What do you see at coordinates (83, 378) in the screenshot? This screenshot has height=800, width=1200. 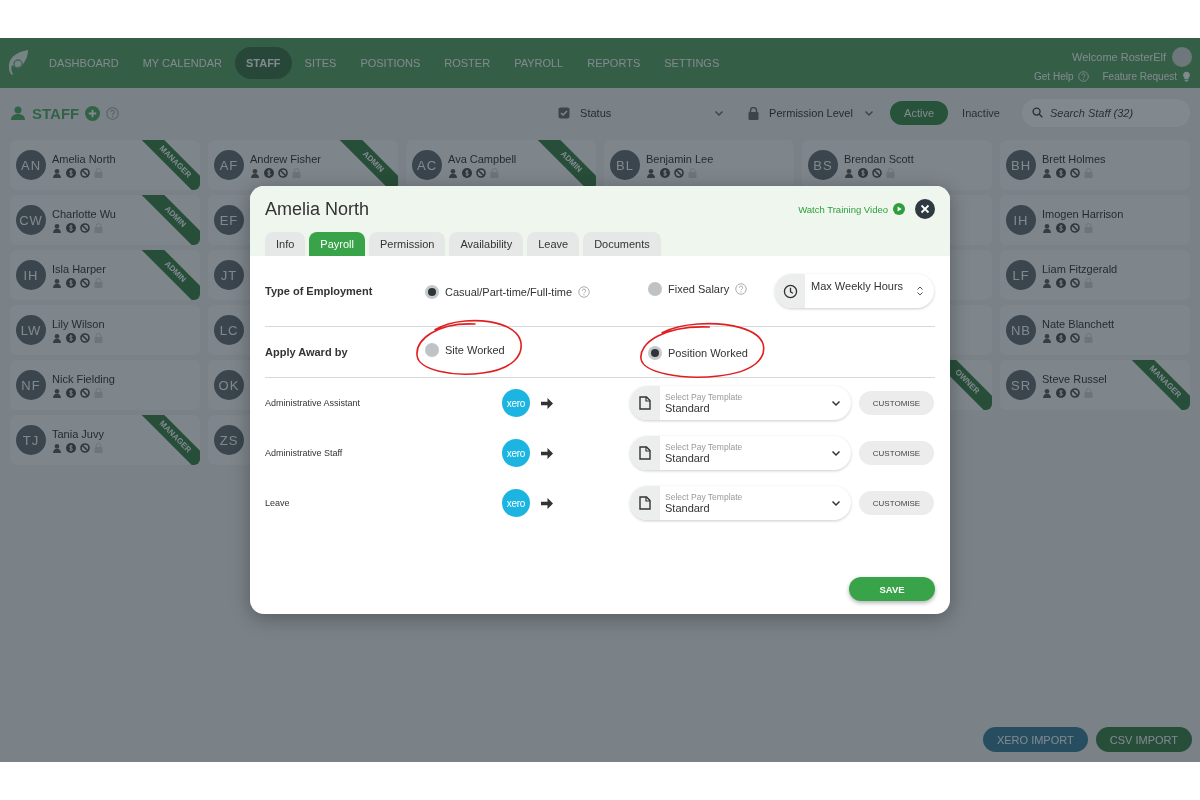 I see `staff-name: Nick Fielding` at bounding box center [83, 378].